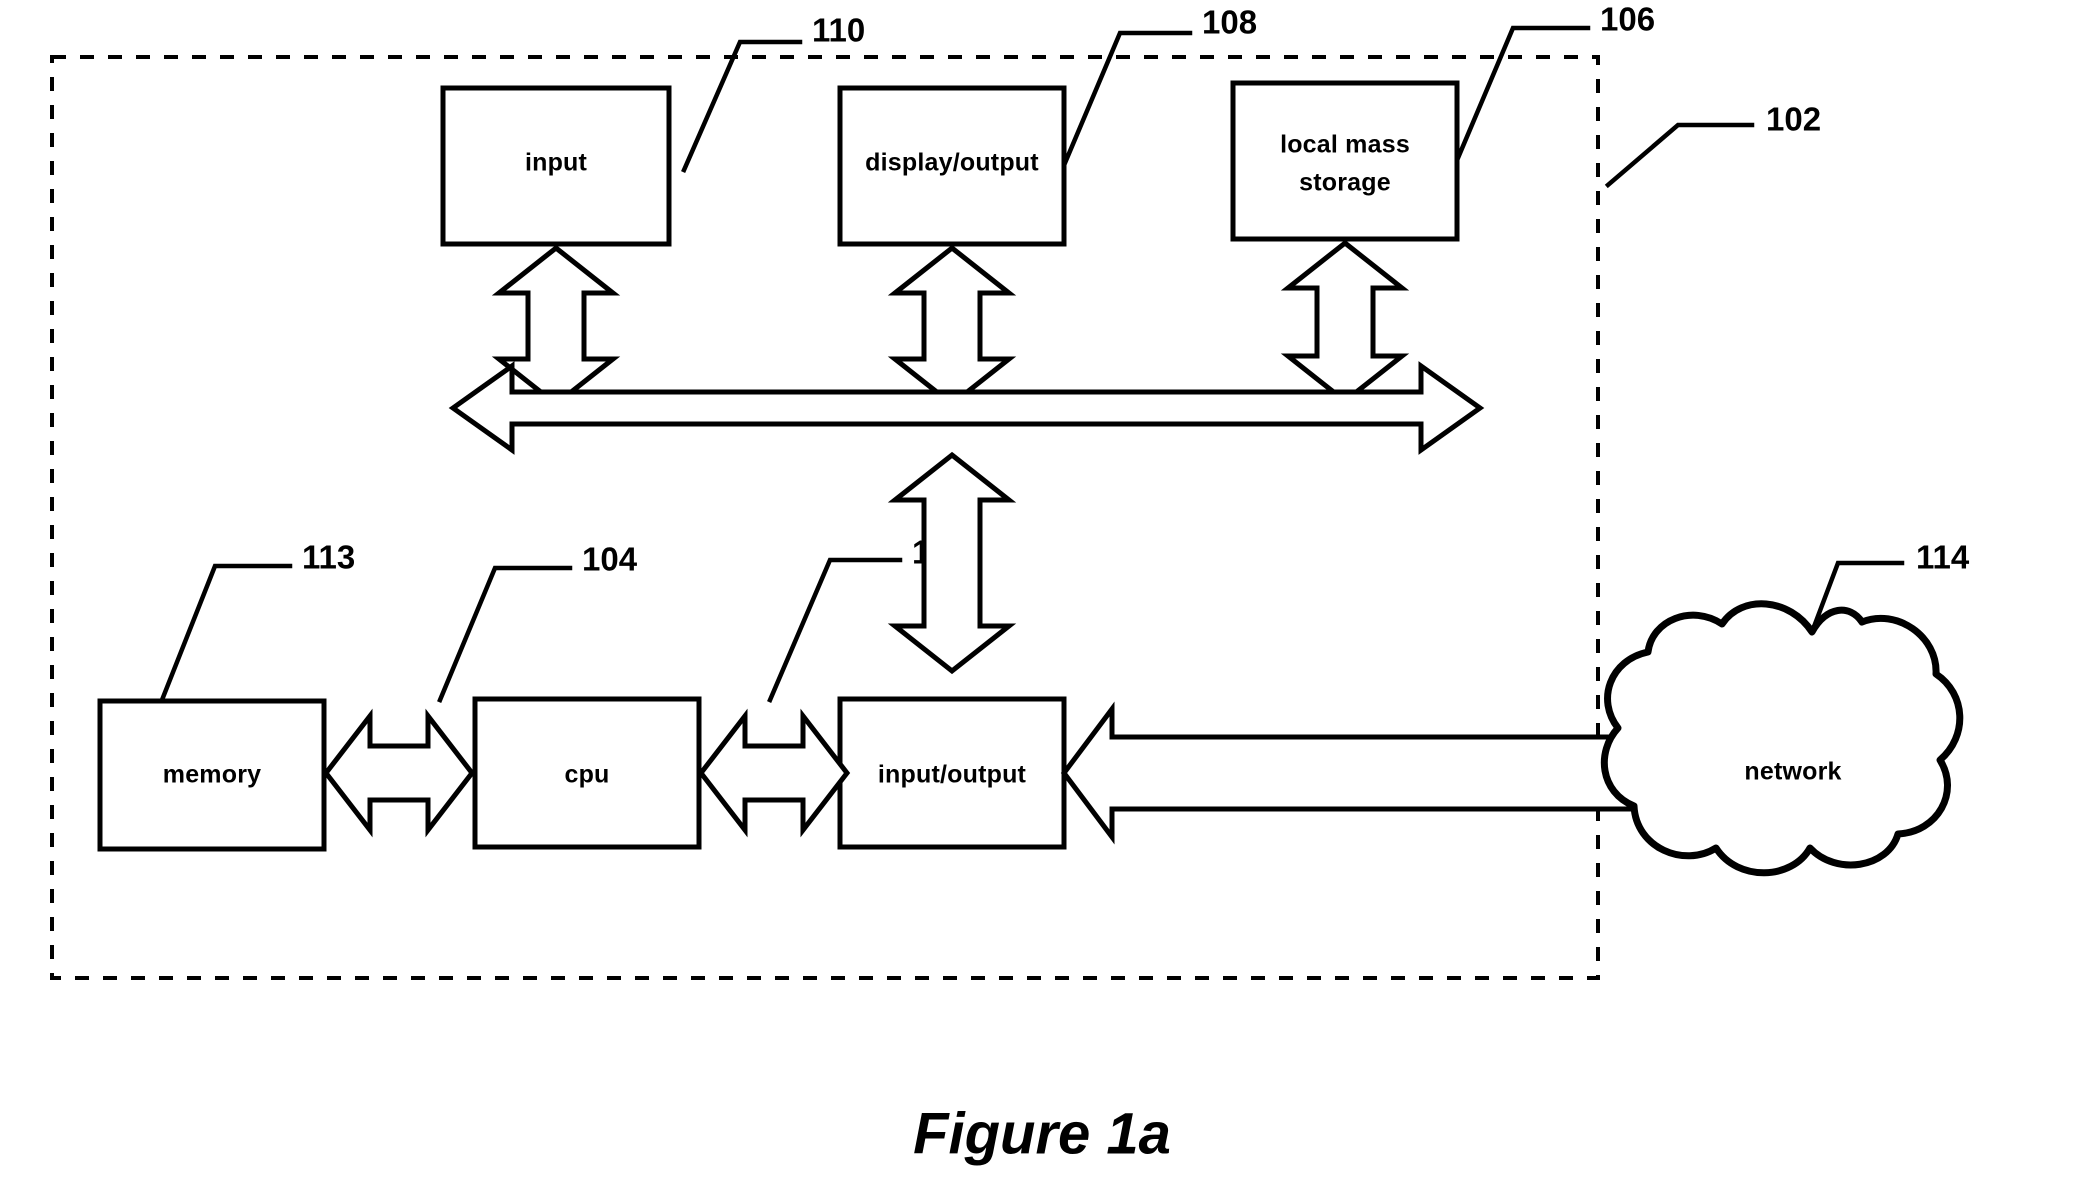 The height and width of the screenshot is (1202, 2084). I want to click on leader-line-cpu, so click(505, 634).